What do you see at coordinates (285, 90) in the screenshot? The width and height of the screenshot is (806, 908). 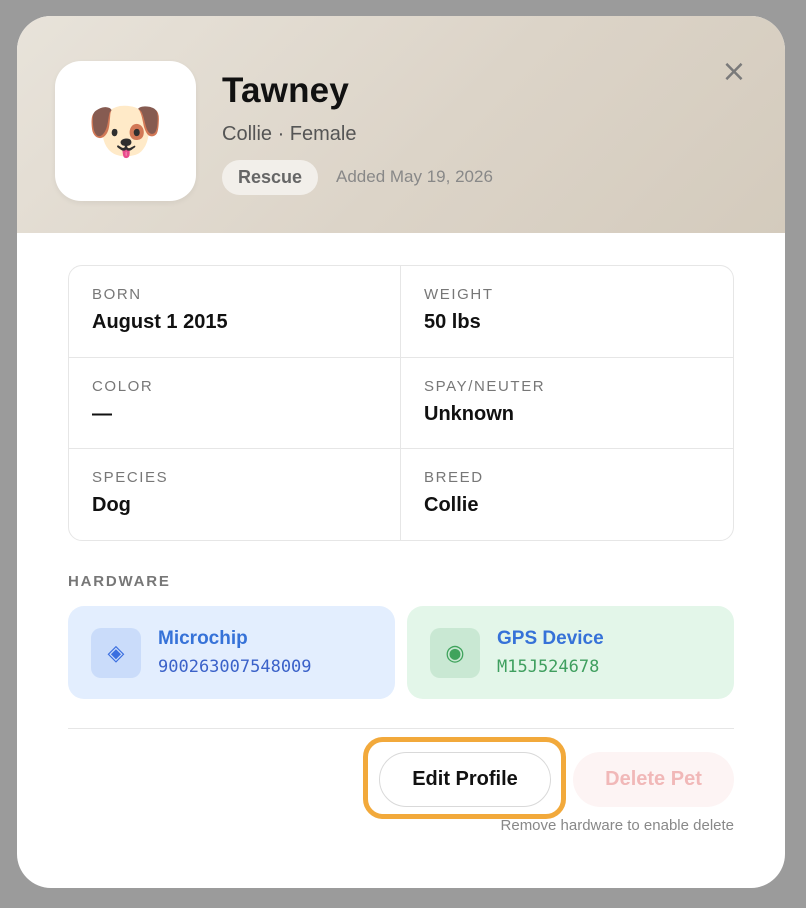 I see `pet-name: Tawney` at bounding box center [285, 90].